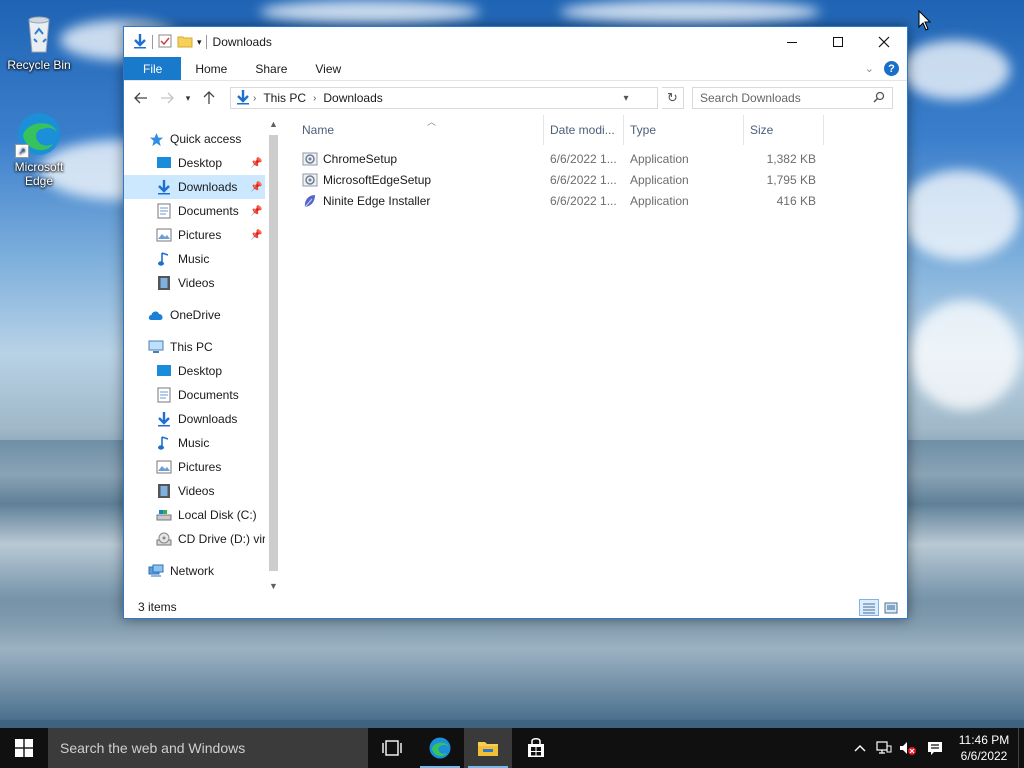  I want to click on column-header-row: Name ︿ Date modi... Type Size, so click(594, 130).